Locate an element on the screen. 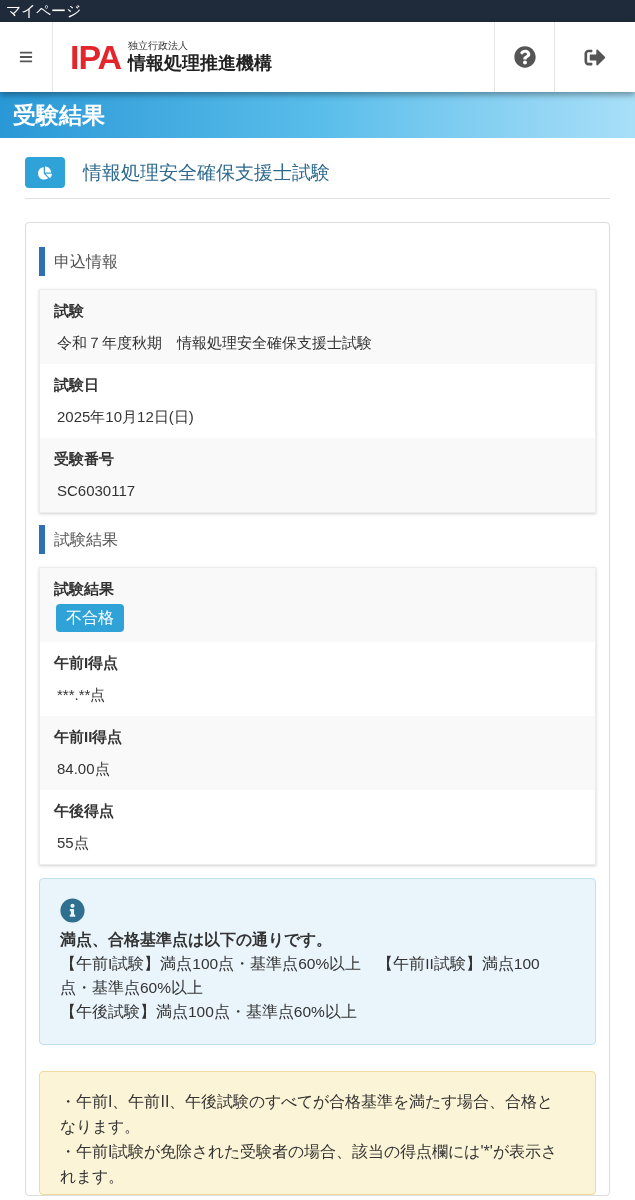 The height and width of the screenshot is (1200, 635). field-label: 試験結果 is located at coordinates (84, 589).